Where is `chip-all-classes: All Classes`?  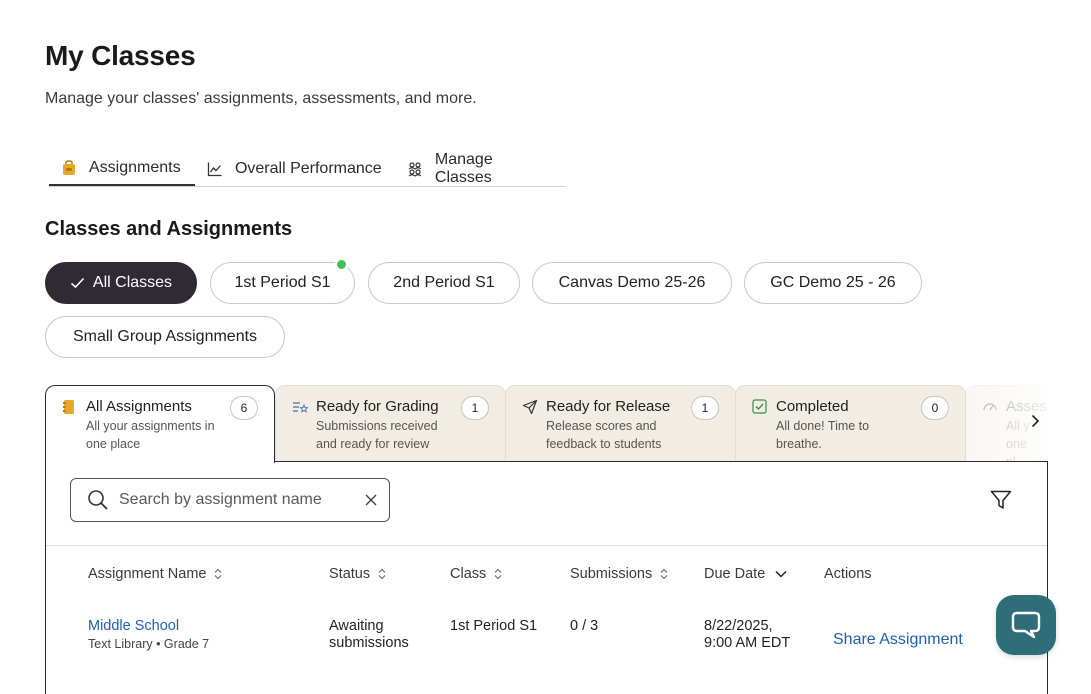
chip-all-classes: All Classes is located at coordinates (121, 283).